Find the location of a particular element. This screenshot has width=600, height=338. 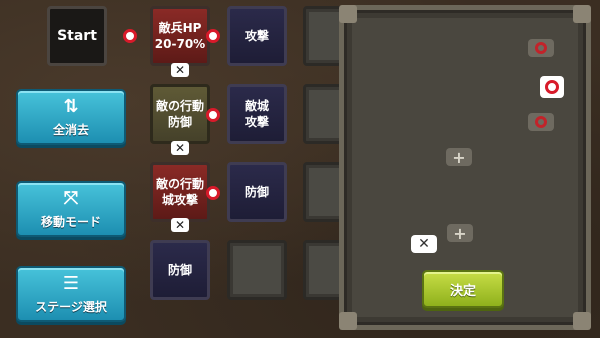

confirm-button: 決定 is located at coordinates (463, 289).